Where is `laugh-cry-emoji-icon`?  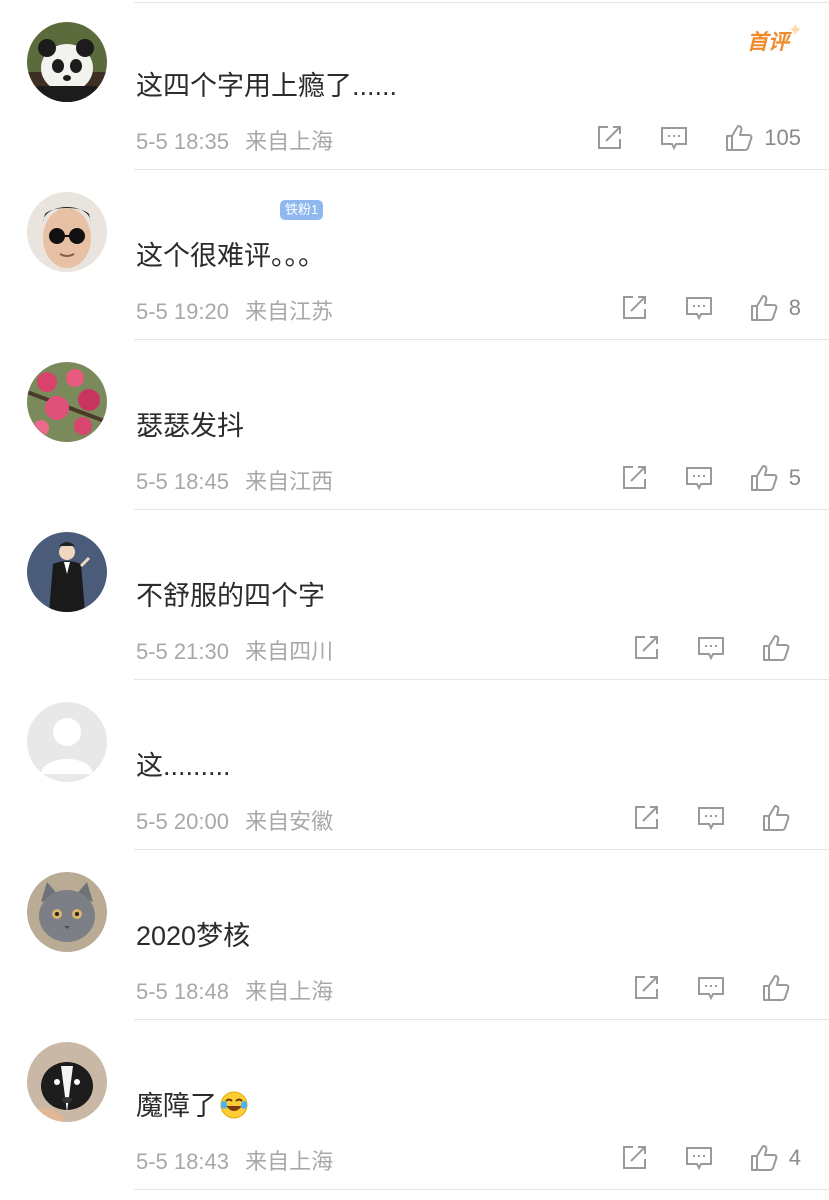 laugh-cry-emoji-icon is located at coordinates (234, 1105).